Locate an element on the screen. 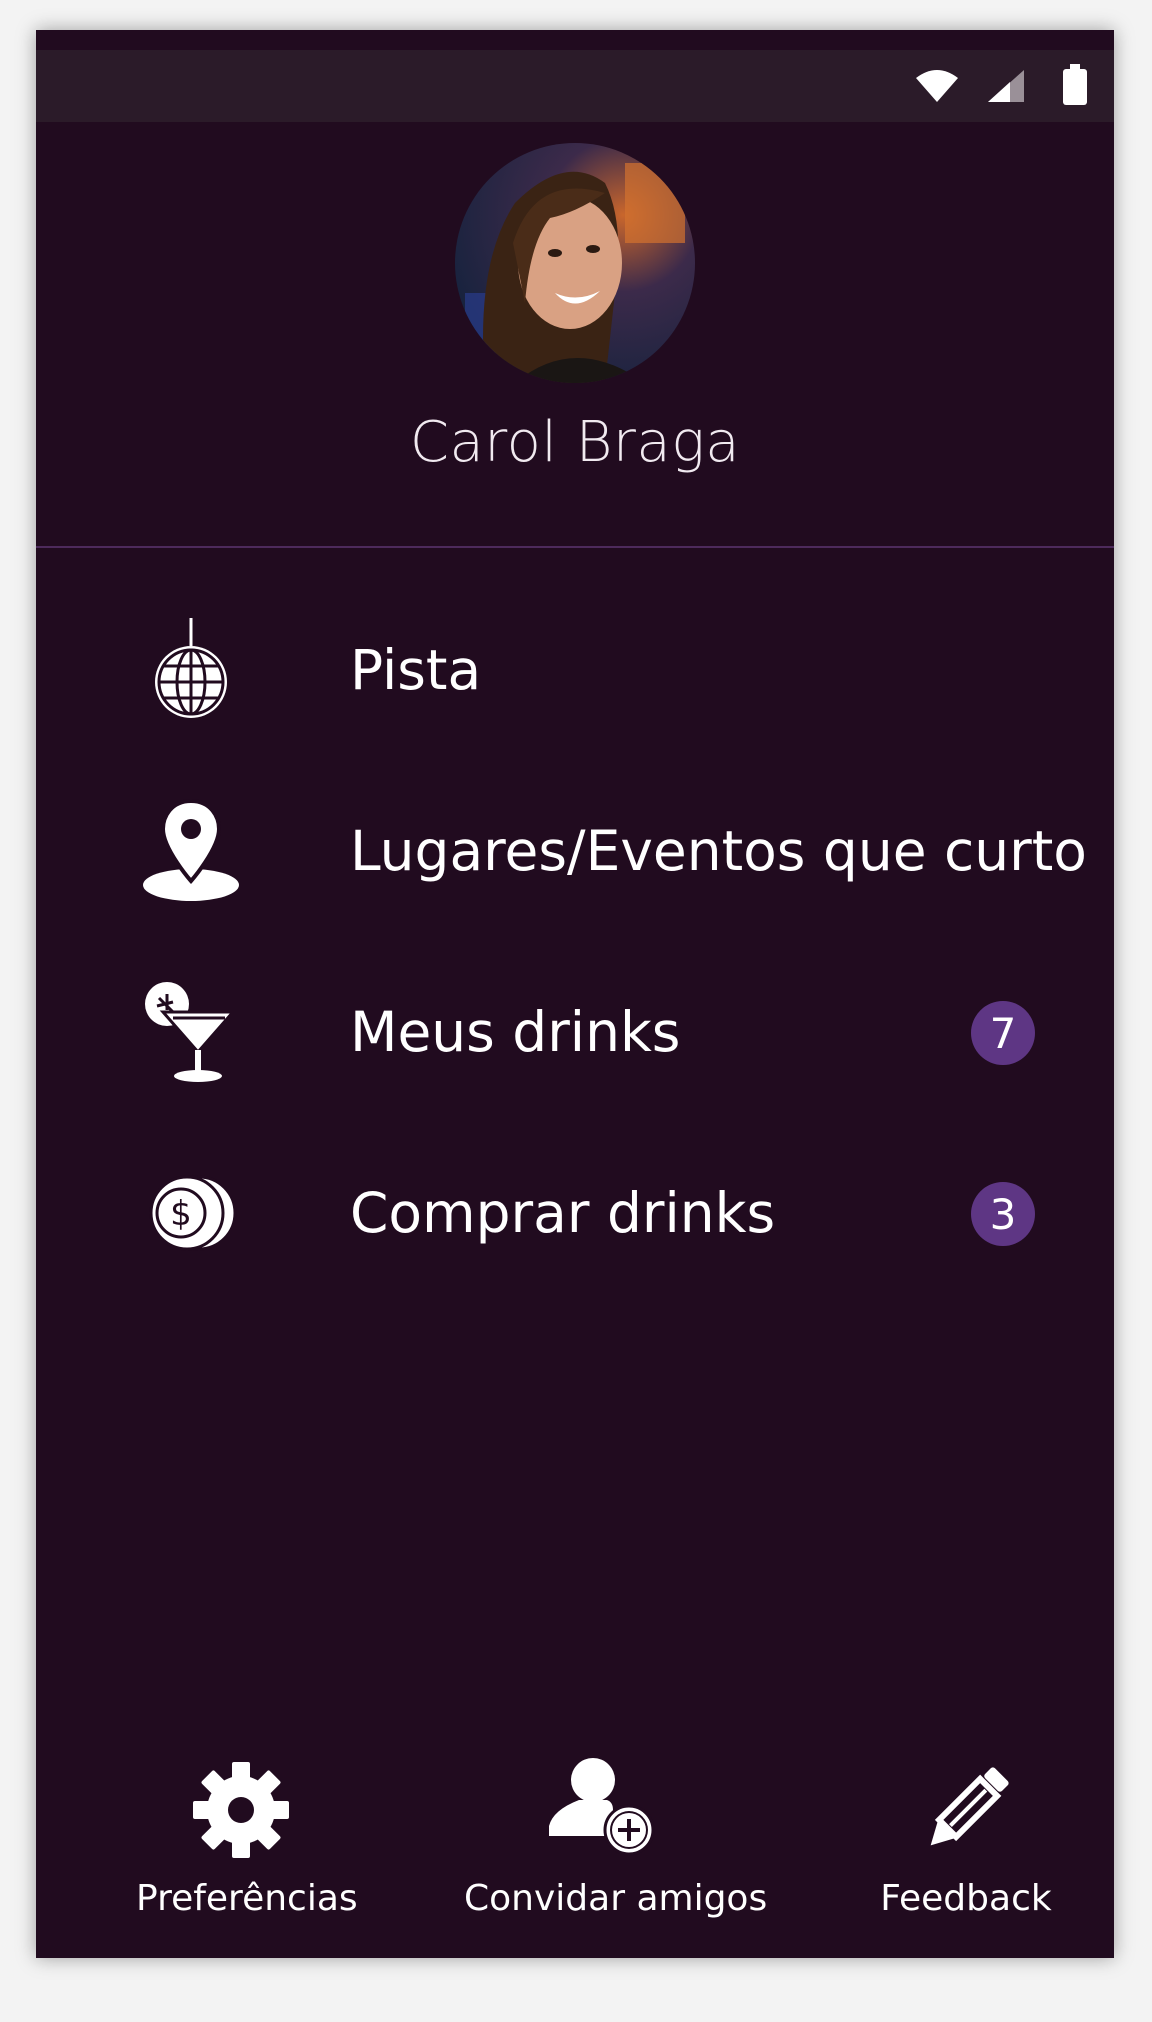 This screenshot has width=1152, height=2022. menu-item-label: Meus drinks is located at coordinates (515, 1032).